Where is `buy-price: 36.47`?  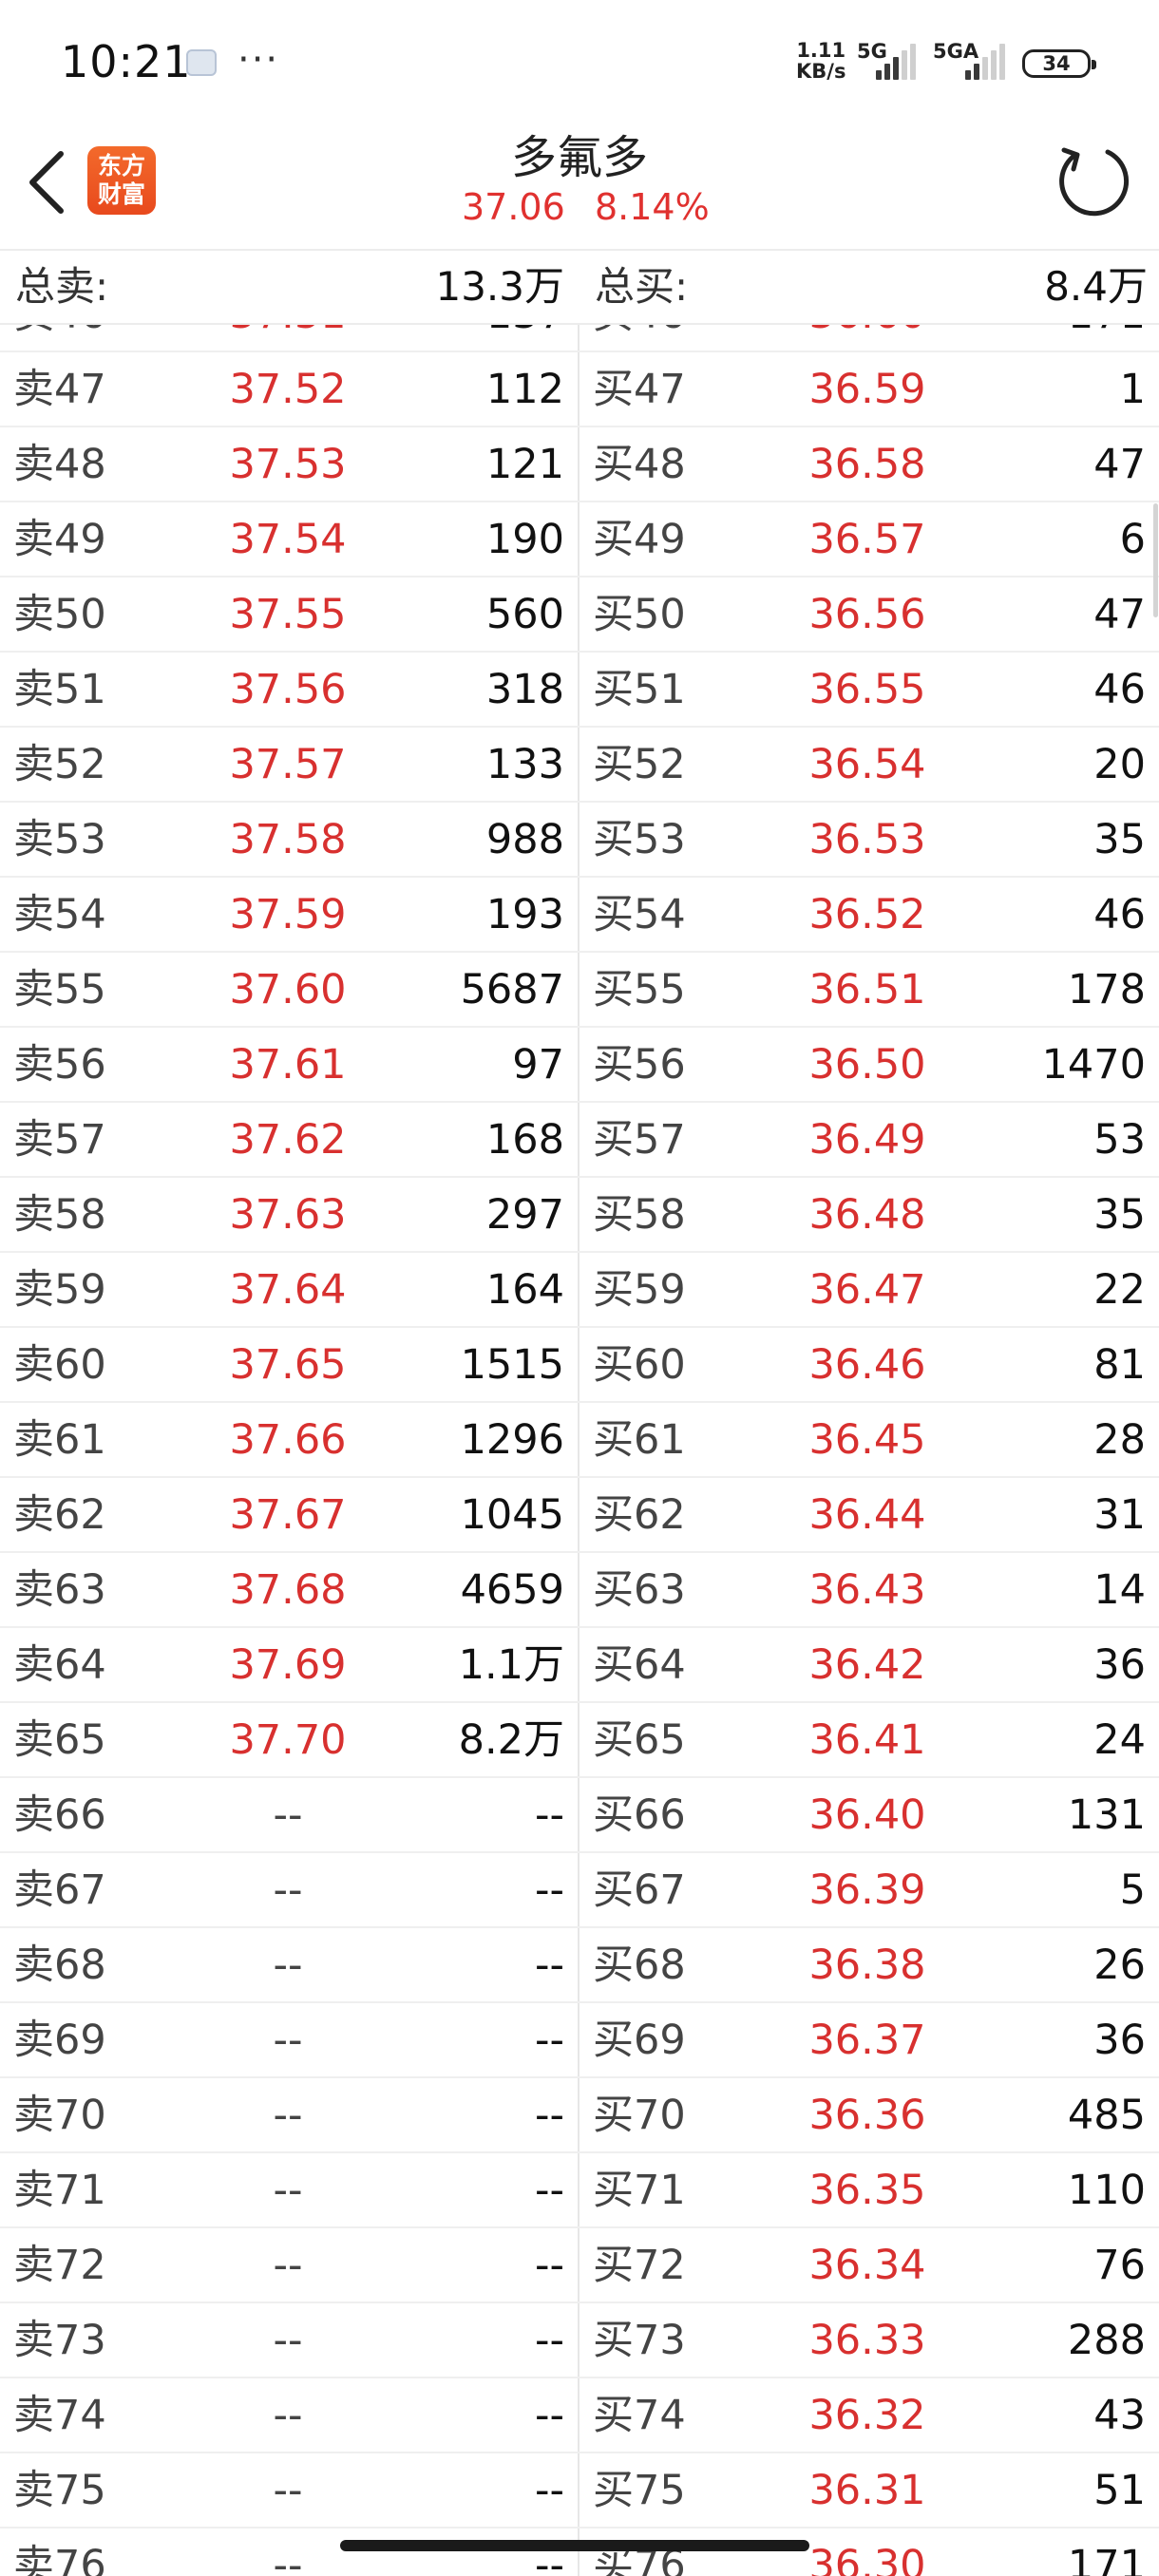
buy-price: 36.47 is located at coordinates (867, 1290).